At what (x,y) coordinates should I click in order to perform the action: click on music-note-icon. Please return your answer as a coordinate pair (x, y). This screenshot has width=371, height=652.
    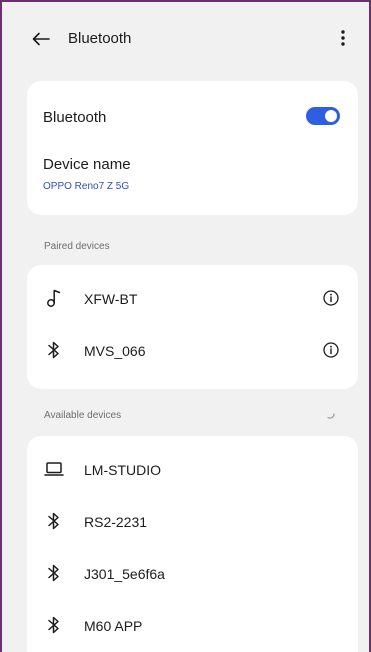
    Looking at the image, I should click on (54, 298).